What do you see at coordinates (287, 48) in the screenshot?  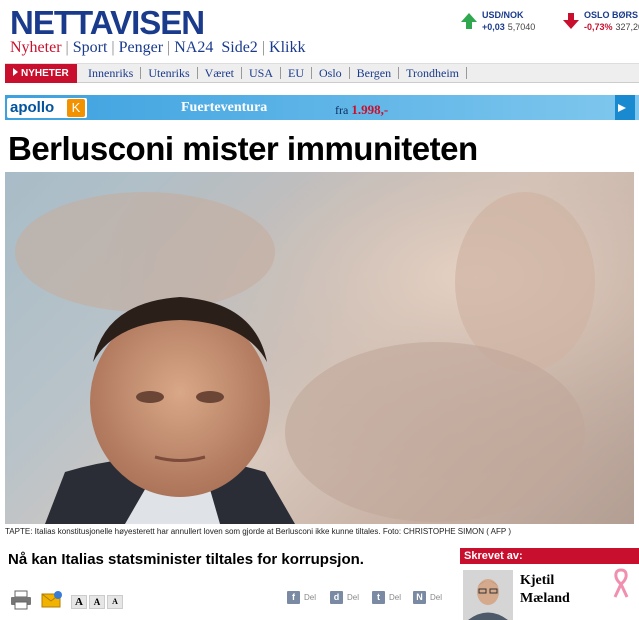 I see `section-klikk: Klikk` at bounding box center [287, 48].